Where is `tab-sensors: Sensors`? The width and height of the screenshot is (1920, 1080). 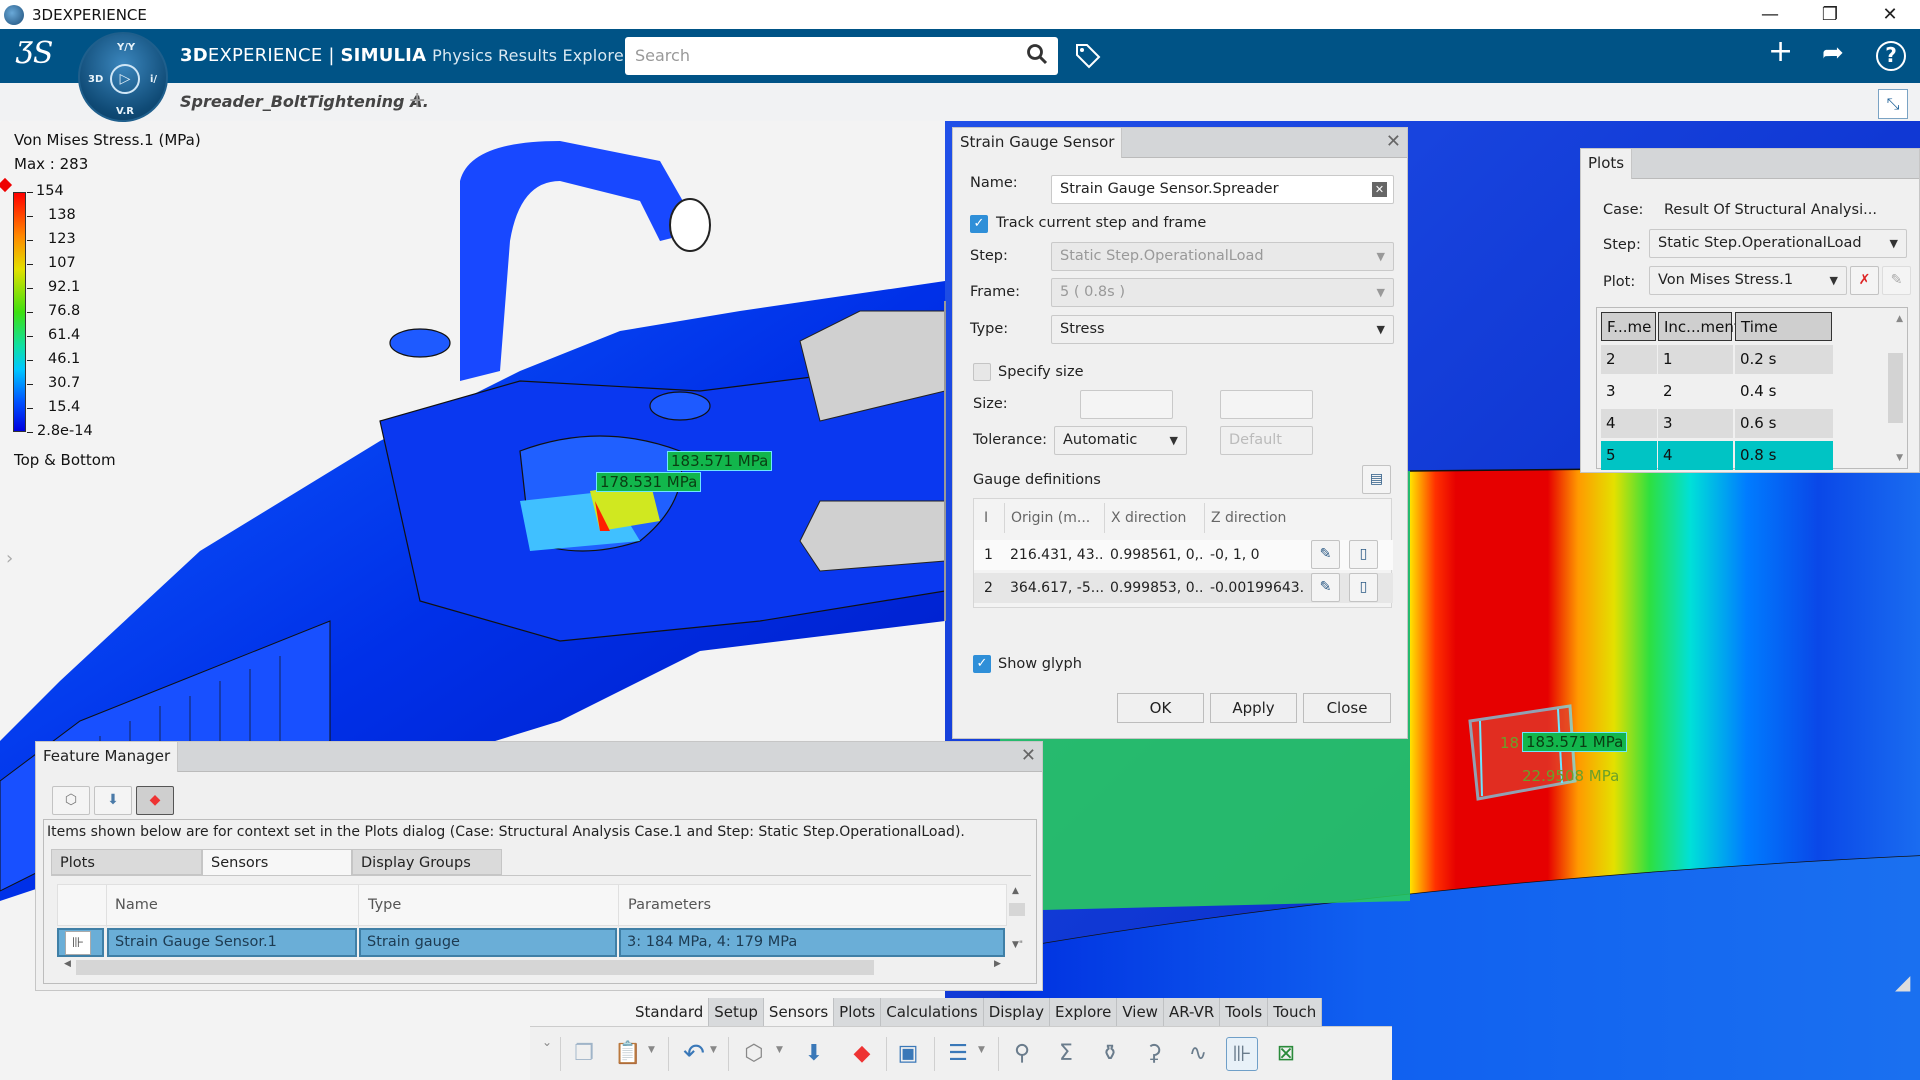
tab-sensors: Sensors is located at coordinates (277, 862).